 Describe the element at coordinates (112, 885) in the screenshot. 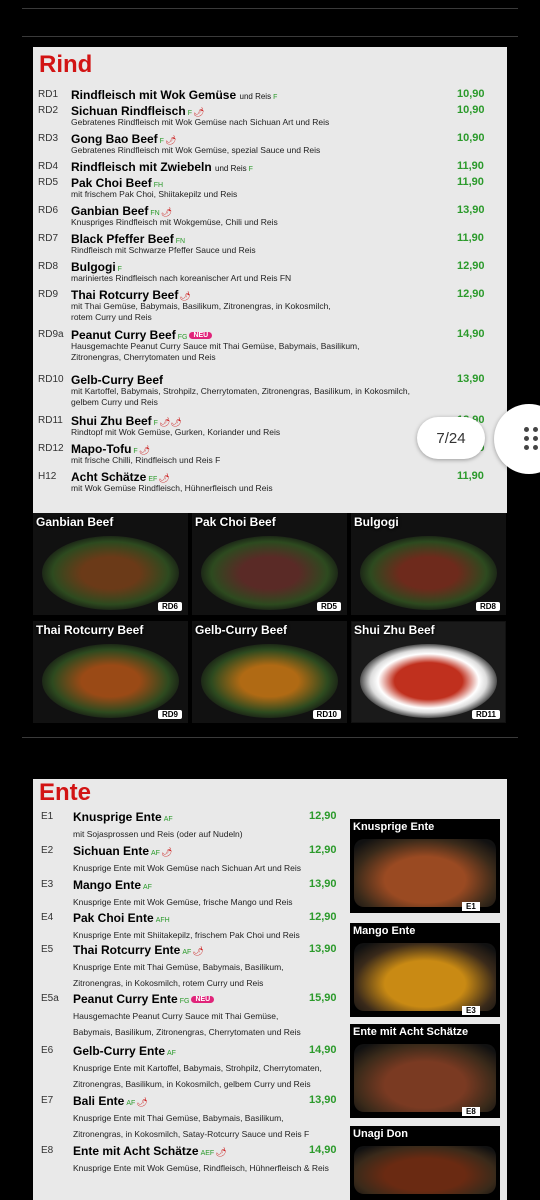

I see `item-title-line: Mango Ente AF` at that location.